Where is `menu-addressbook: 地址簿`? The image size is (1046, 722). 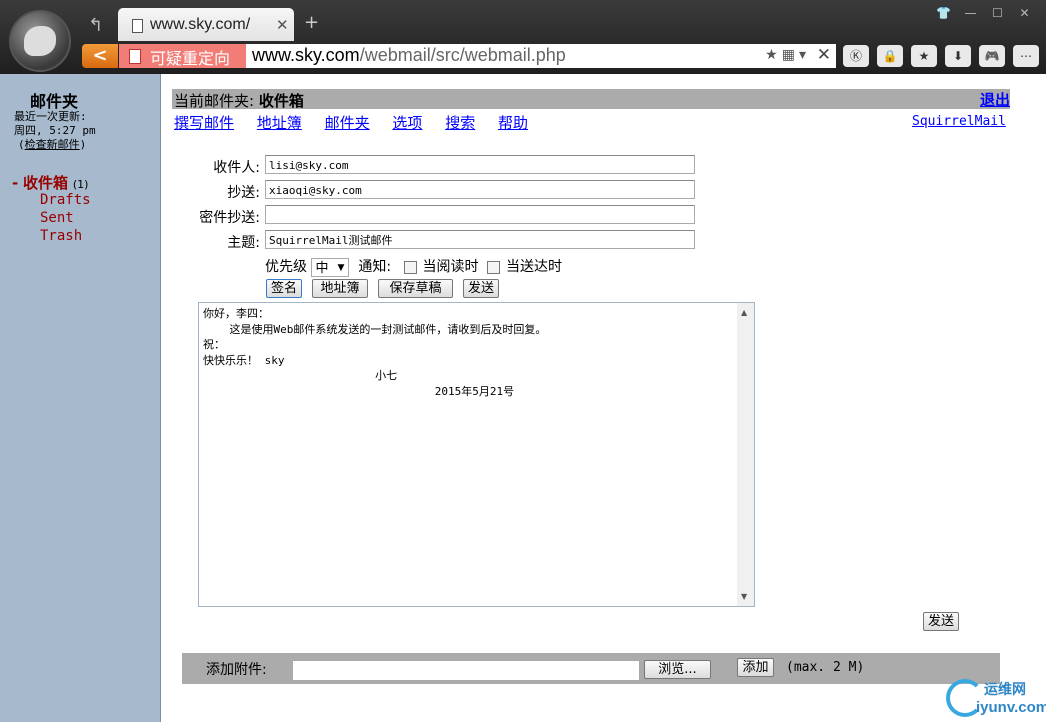
menu-addressbook: 地址簿 is located at coordinates (279, 123).